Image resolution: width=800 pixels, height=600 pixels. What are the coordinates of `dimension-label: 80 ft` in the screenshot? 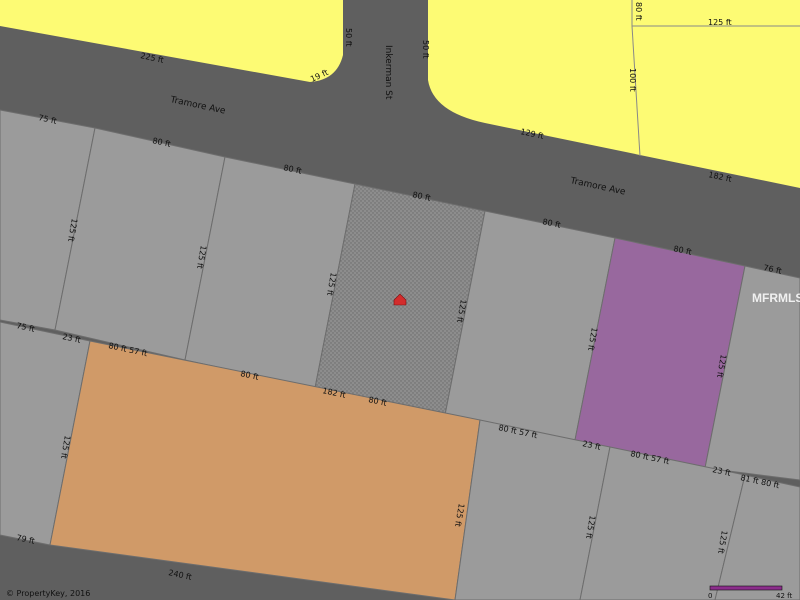 It's located at (638, 11).